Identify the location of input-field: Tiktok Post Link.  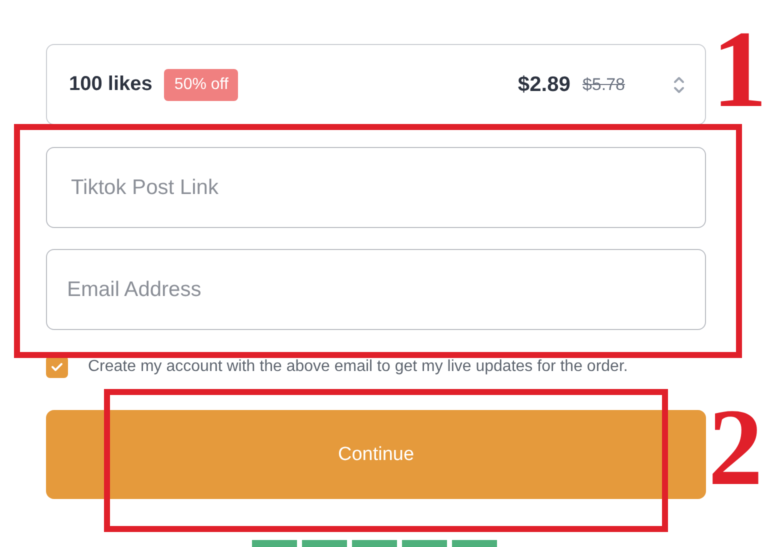
(376, 187).